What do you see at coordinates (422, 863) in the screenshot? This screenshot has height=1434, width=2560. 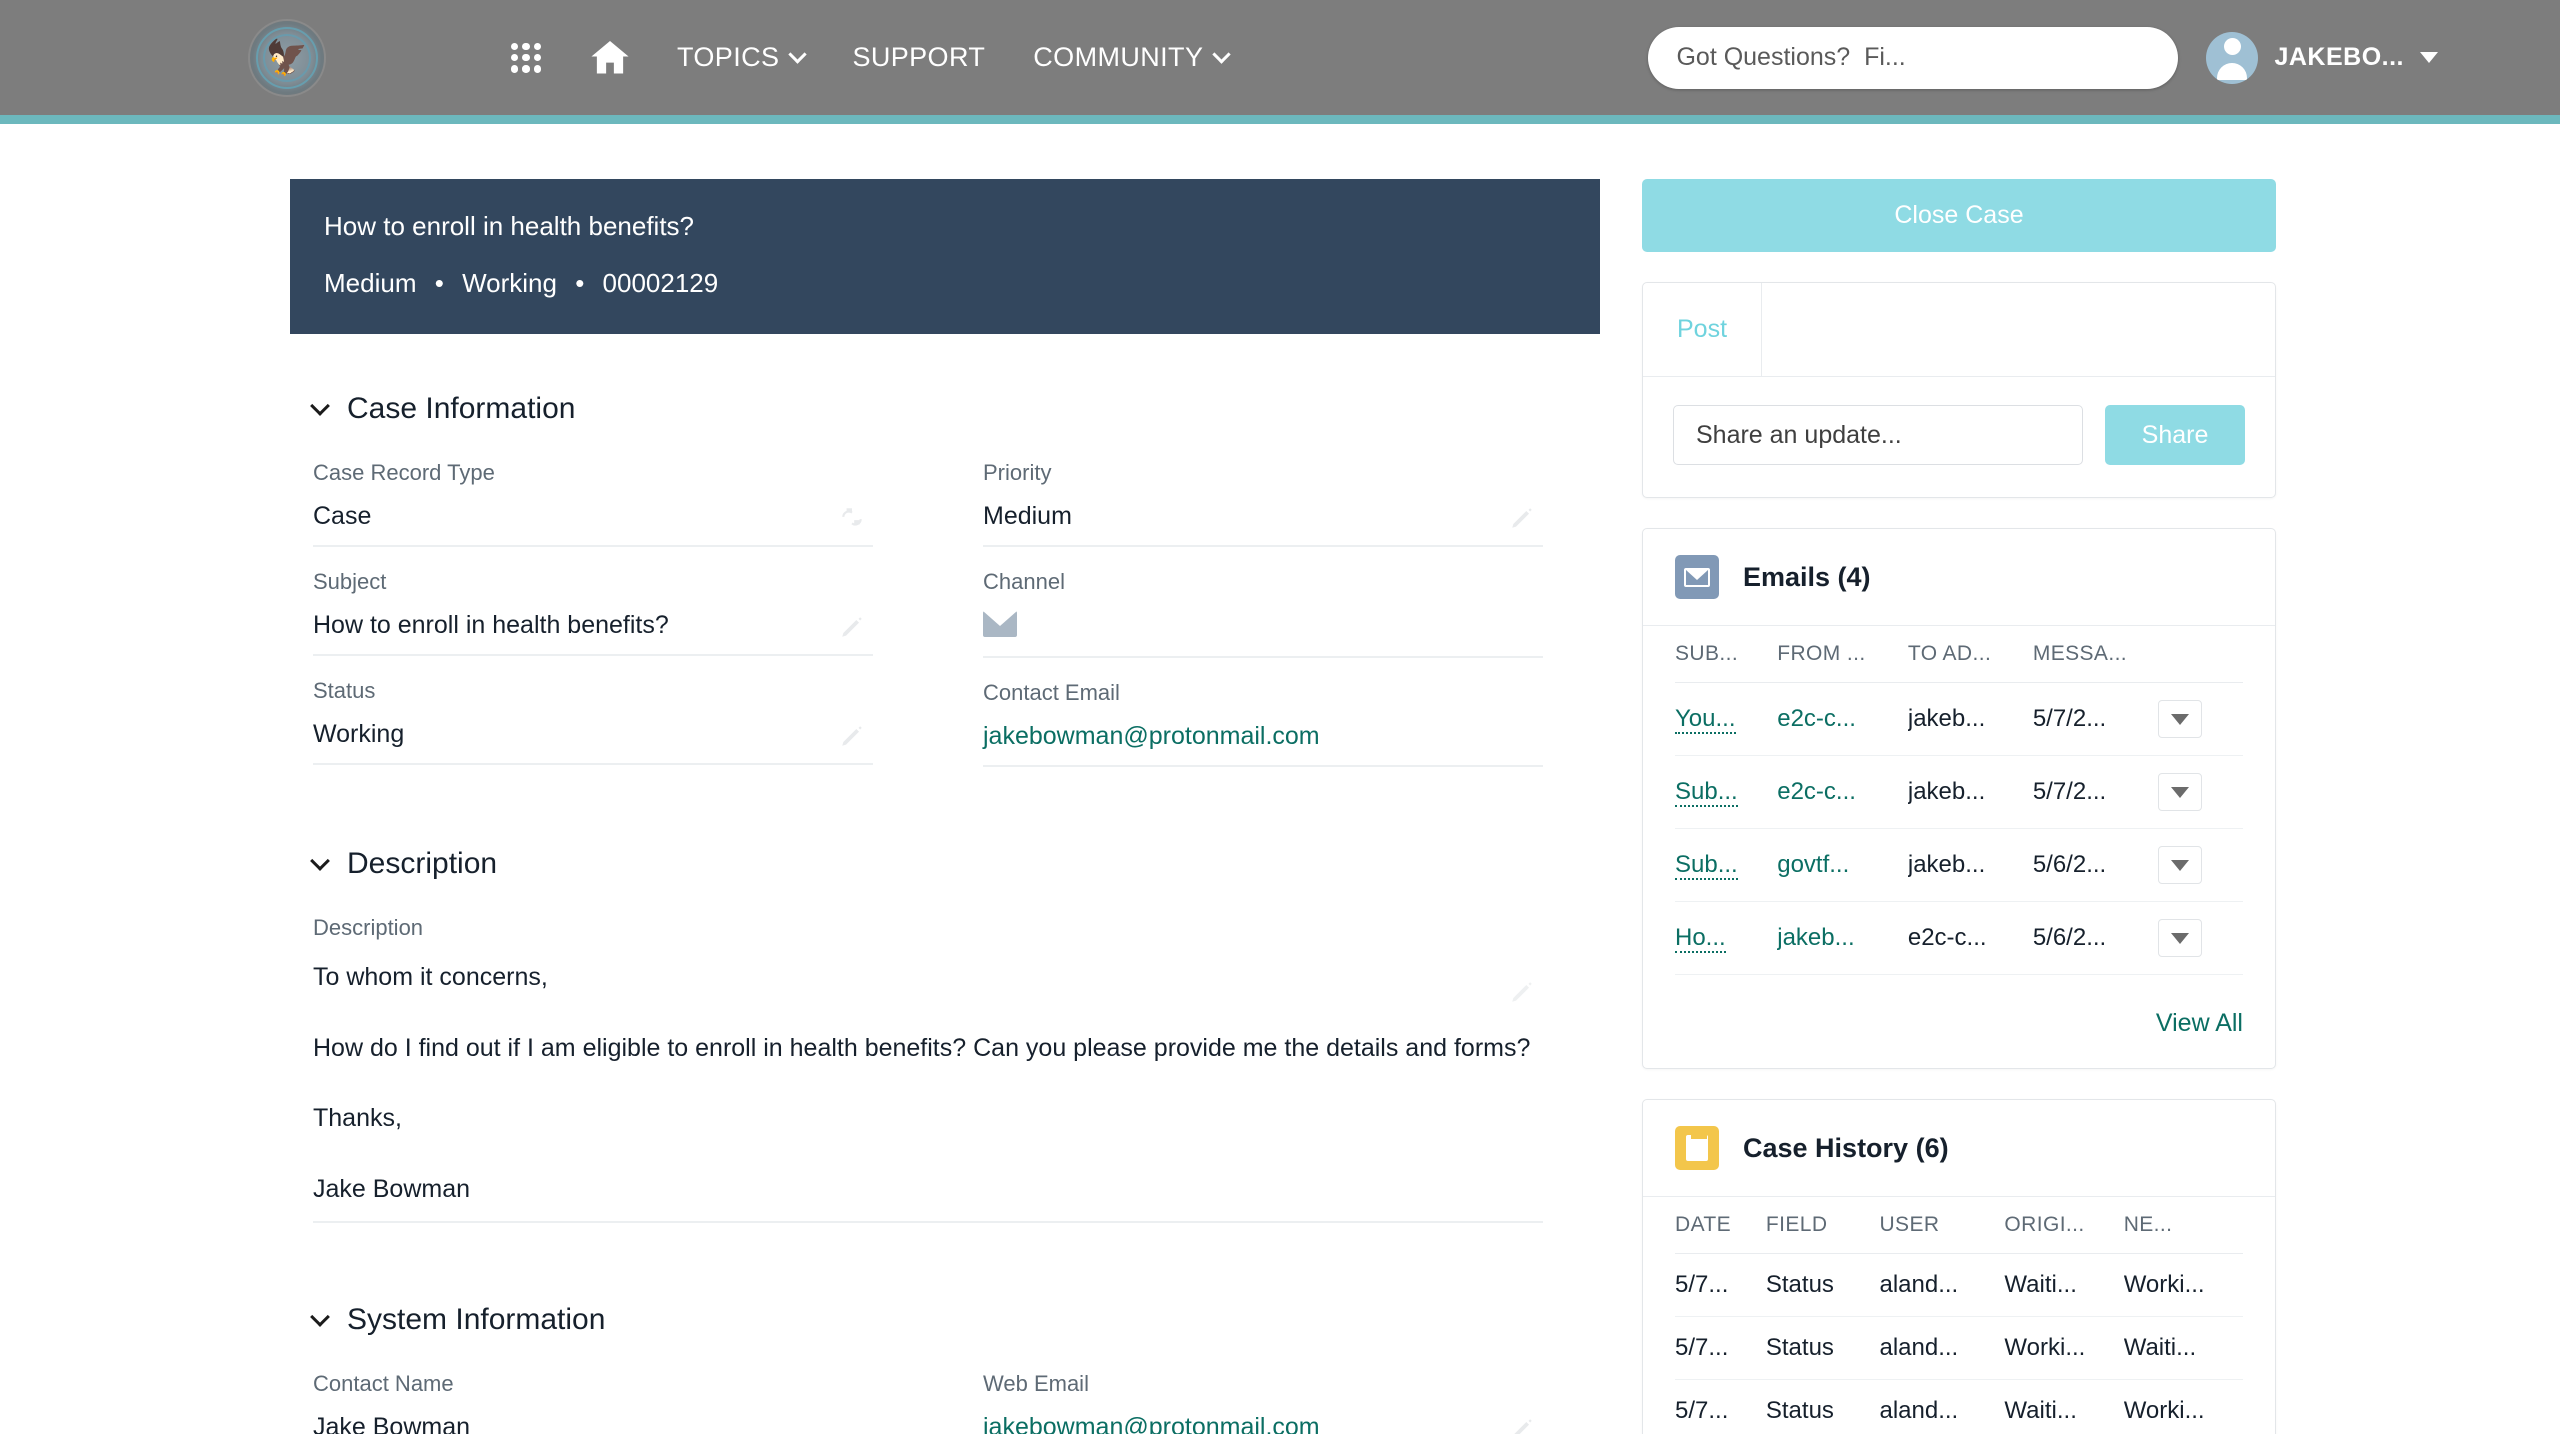 I see `section-heading: Description` at bounding box center [422, 863].